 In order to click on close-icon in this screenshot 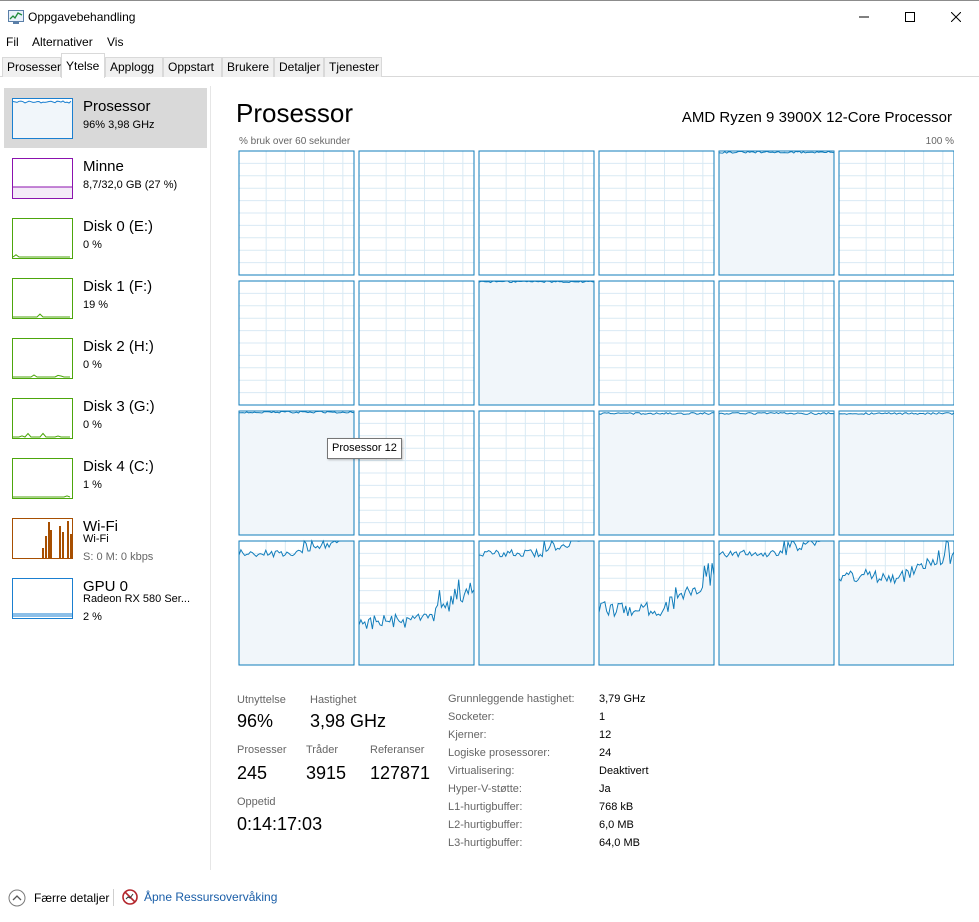, I will do `click(956, 17)`.